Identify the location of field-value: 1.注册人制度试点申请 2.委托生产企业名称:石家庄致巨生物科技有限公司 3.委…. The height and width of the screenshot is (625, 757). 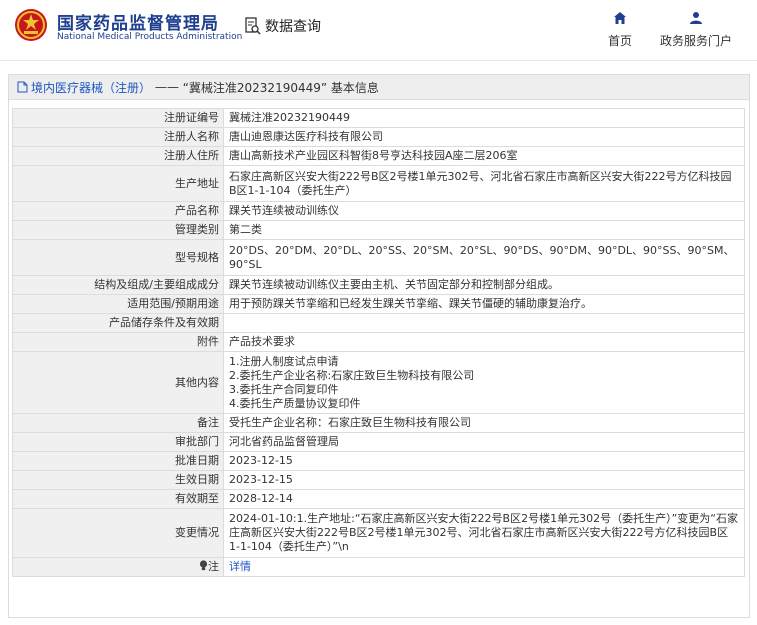
(484, 382).